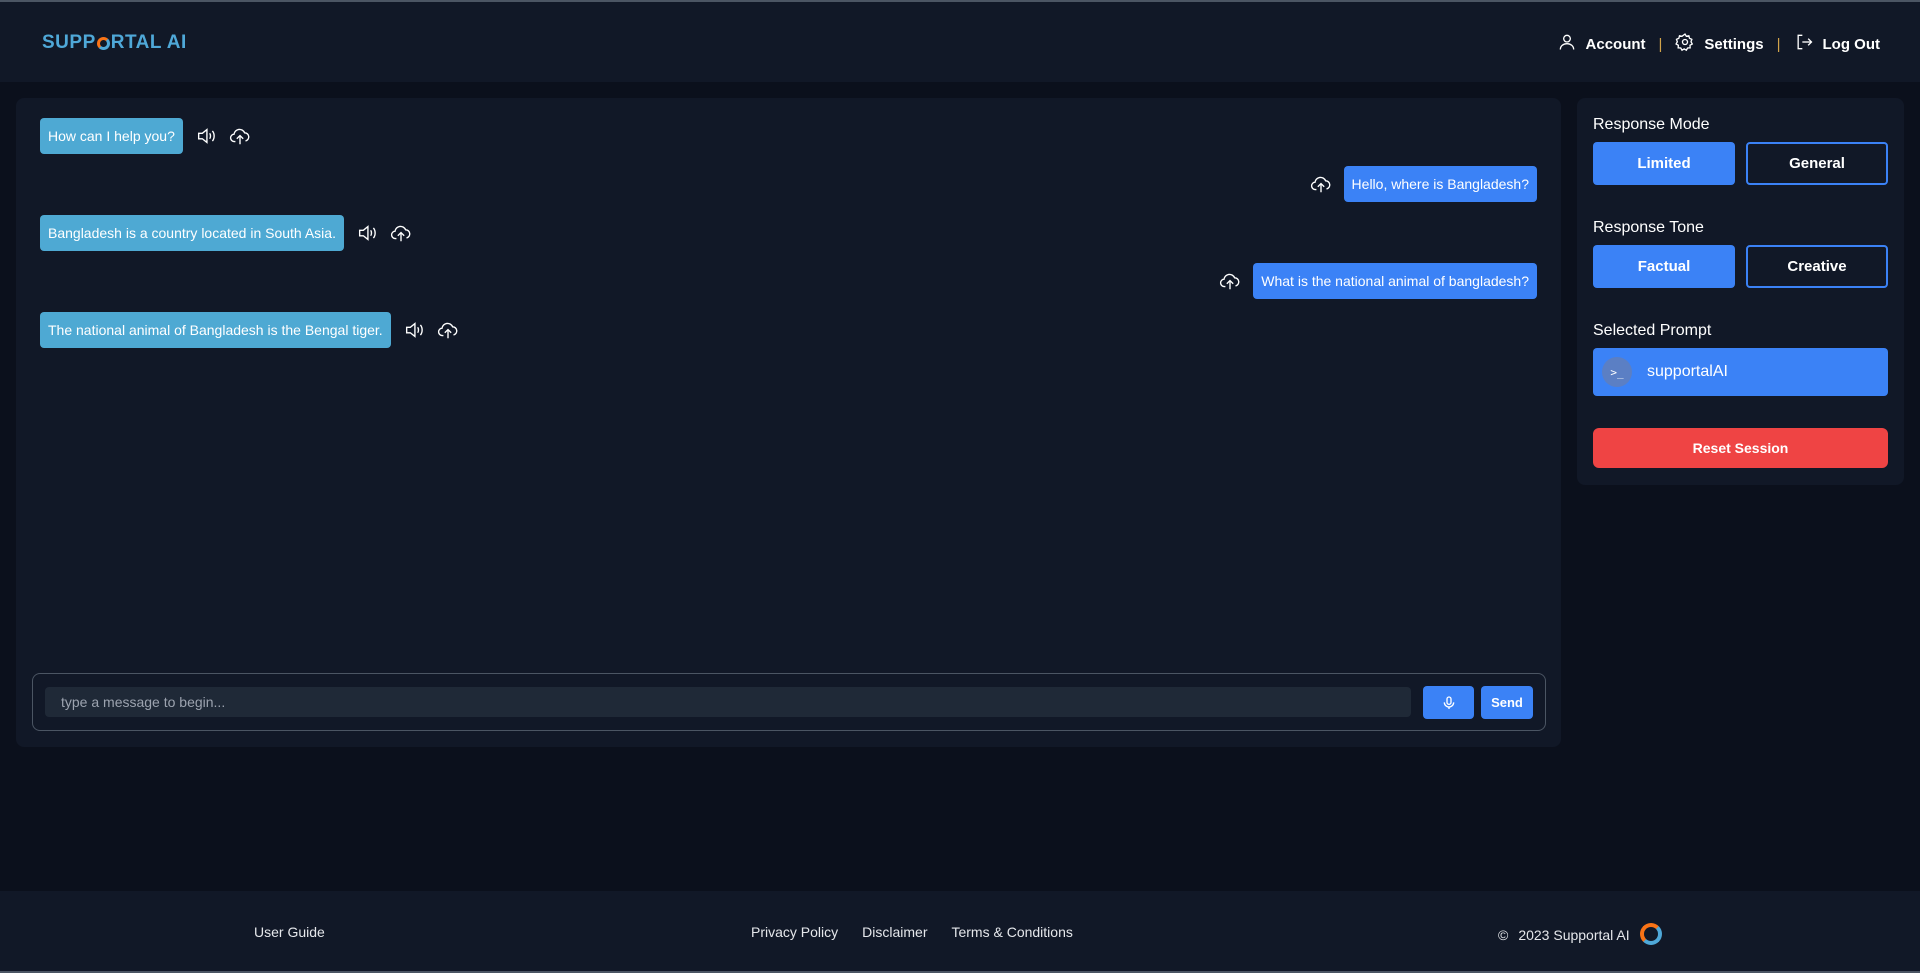 Image resolution: width=1920 pixels, height=973 pixels. Describe the element at coordinates (1567, 44) in the screenshot. I see `user-icon` at that location.